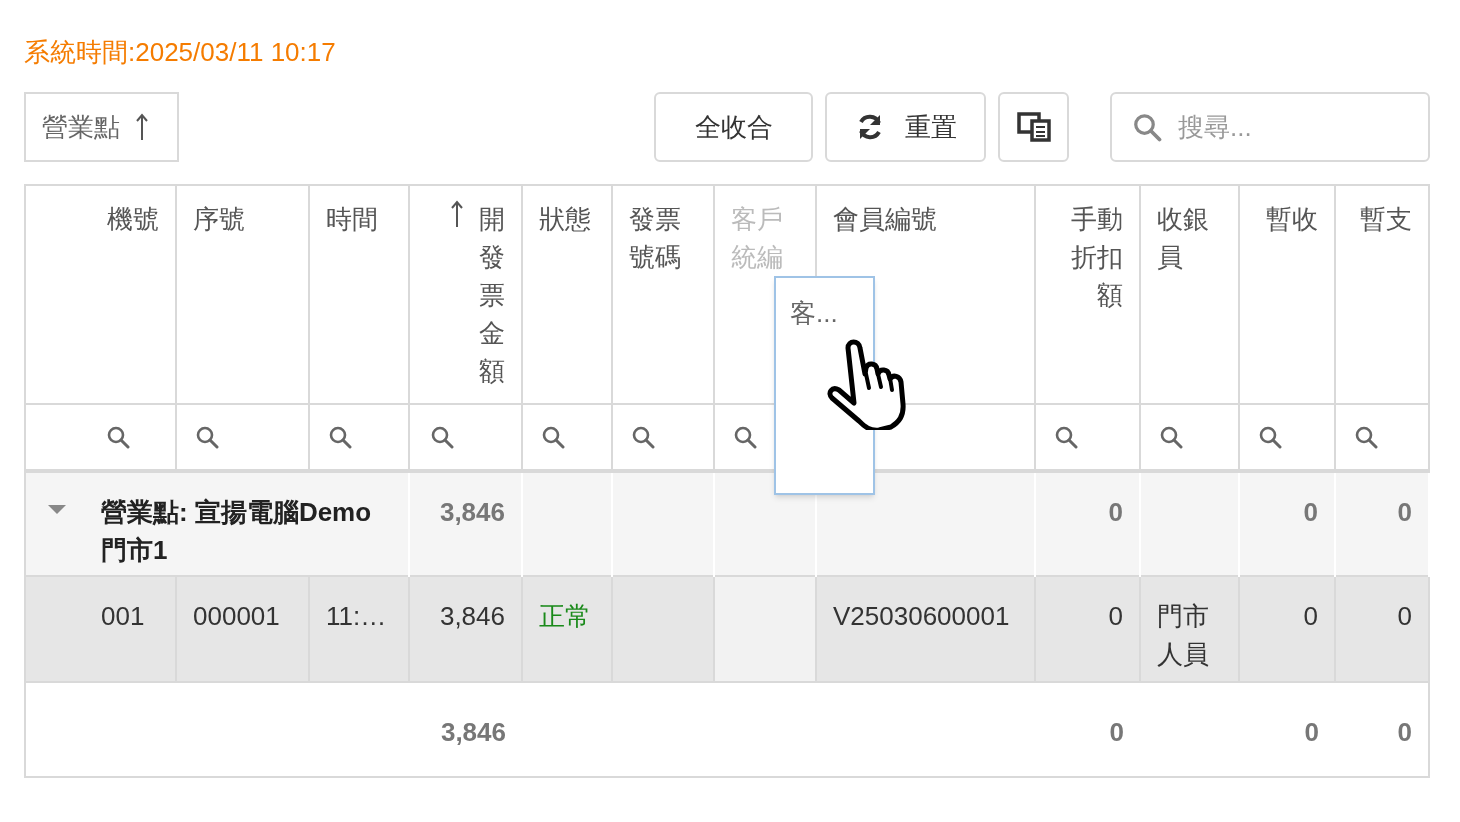 The width and height of the screenshot is (1460, 822). Describe the element at coordinates (565, 219) in the screenshot. I see `column-header: 狀態` at that location.